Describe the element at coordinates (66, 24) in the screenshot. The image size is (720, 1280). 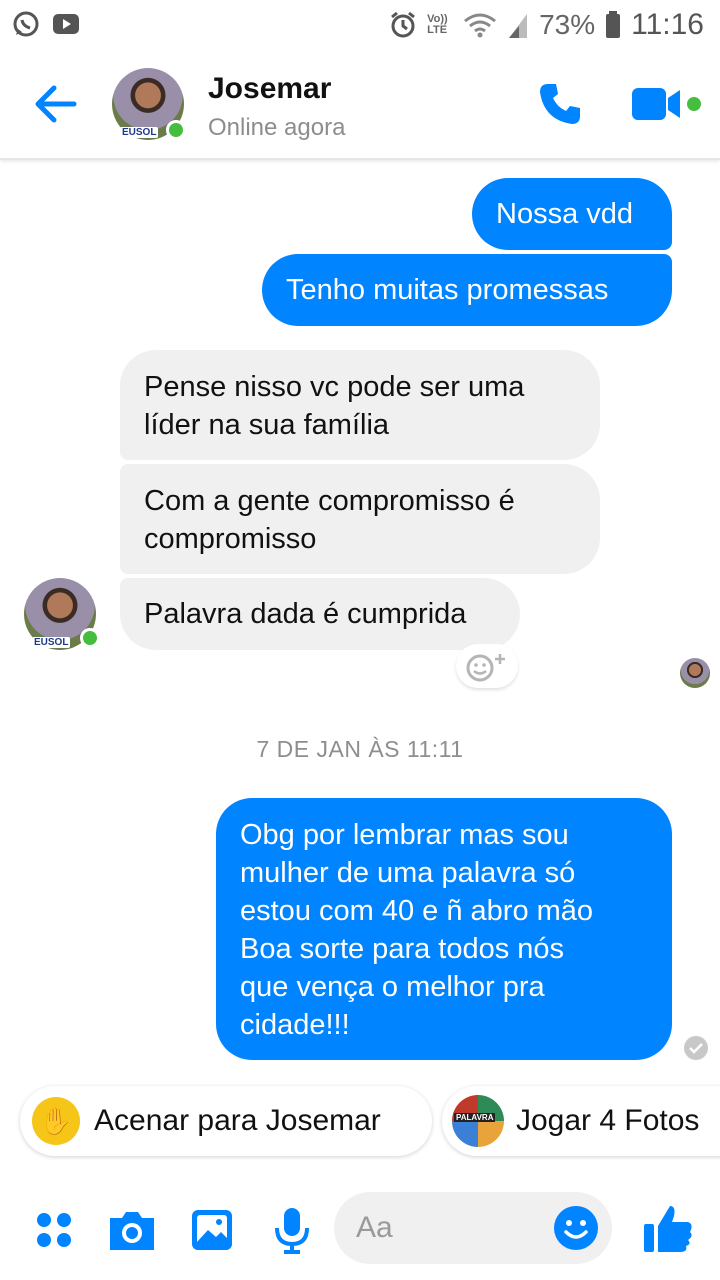
I see `youtube-icon` at that location.